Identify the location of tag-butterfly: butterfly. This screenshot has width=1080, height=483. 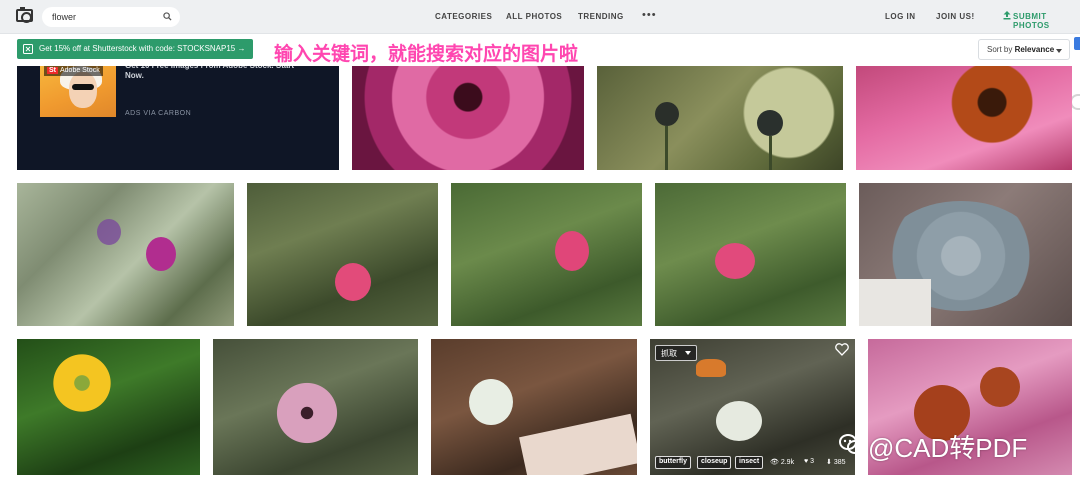
(673, 462).